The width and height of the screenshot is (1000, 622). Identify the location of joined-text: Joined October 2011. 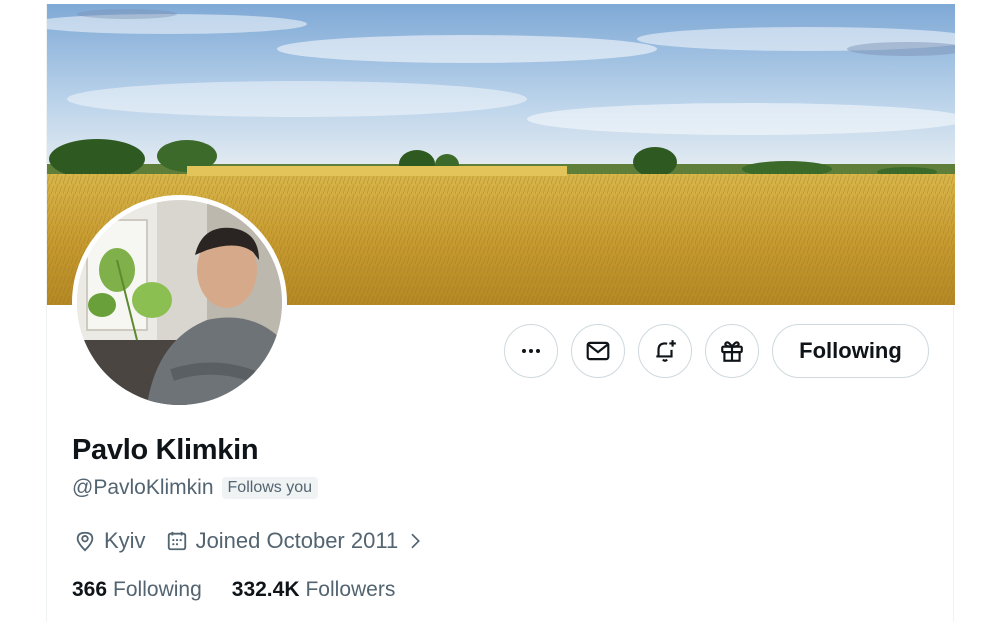
(297, 540).